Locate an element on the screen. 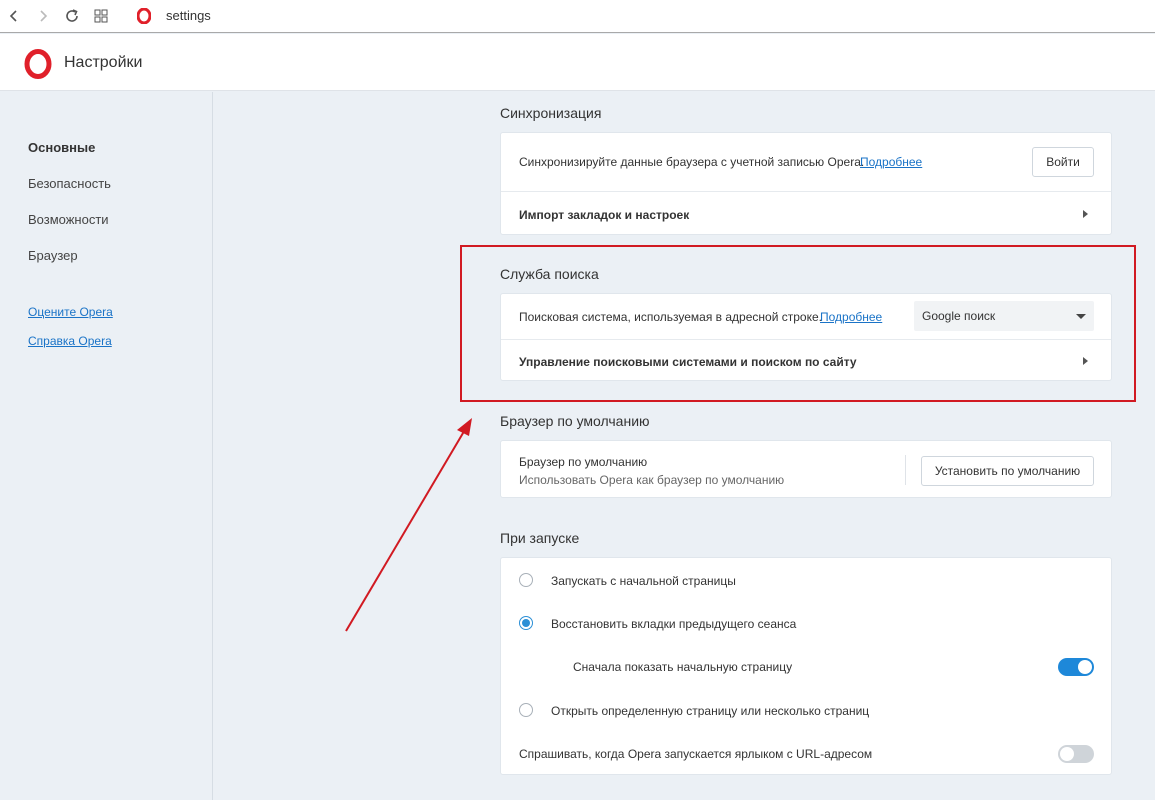  sidebar-item-security: Безопасность is located at coordinates (69, 183).